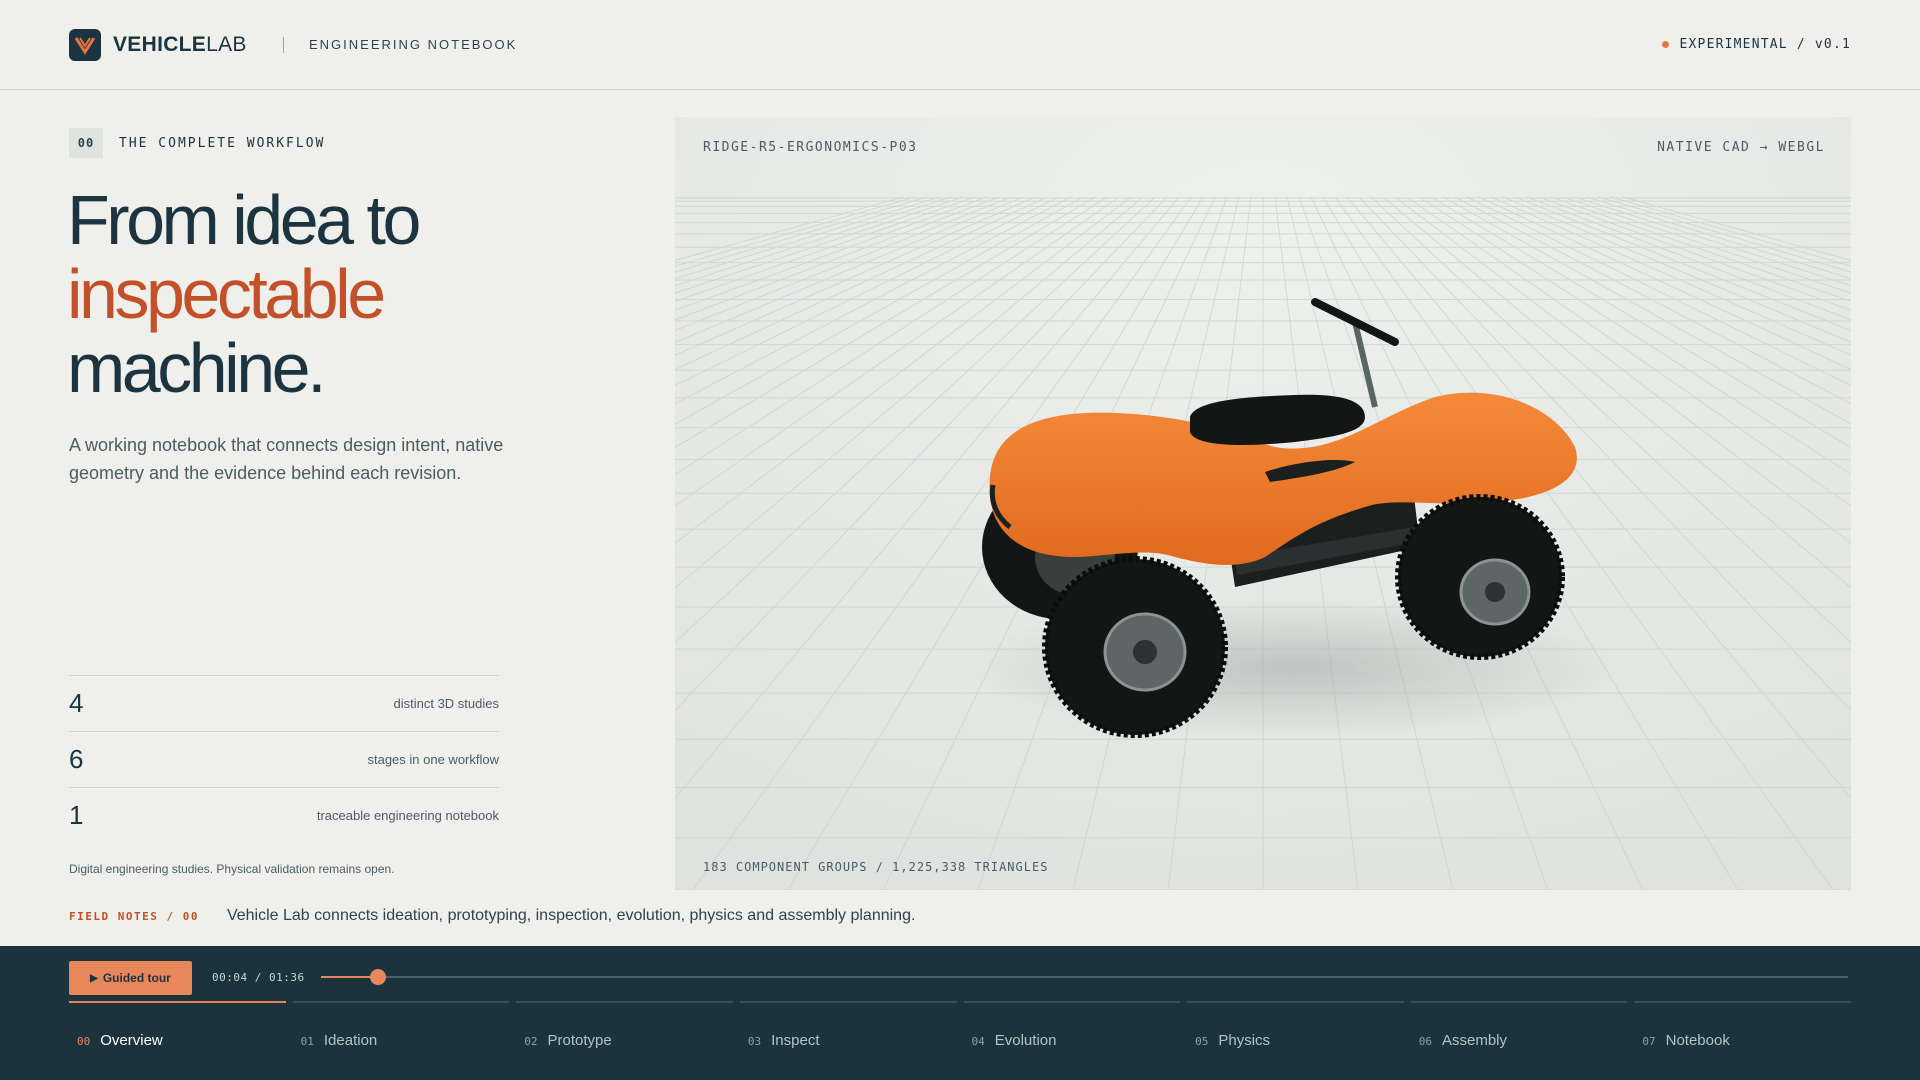 The width and height of the screenshot is (1920, 1080). Describe the element at coordinates (85, 45) in the screenshot. I see `vehicle-lab-logo-icon` at that location.